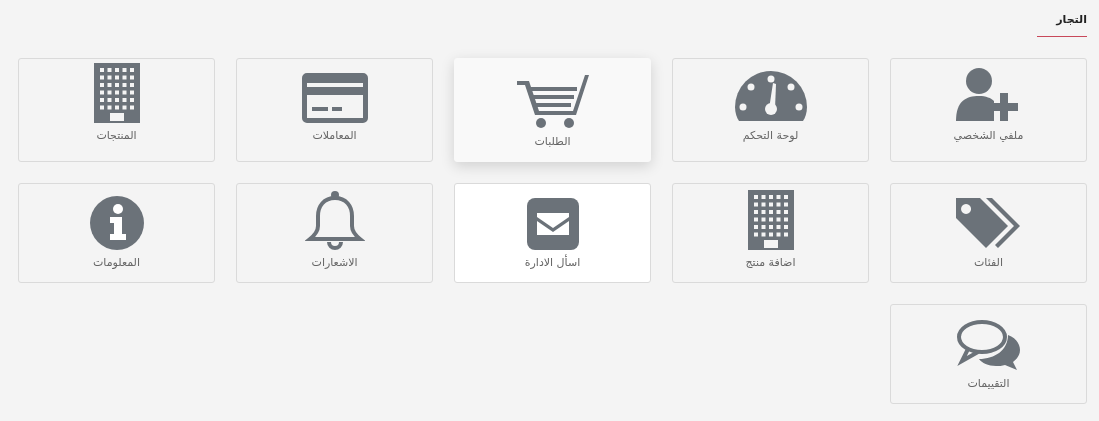 This screenshot has height=421, width=1099. What do you see at coordinates (1071, 20) in the screenshot?
I see `section-title: التجار` at bounding box center [1071, 20].